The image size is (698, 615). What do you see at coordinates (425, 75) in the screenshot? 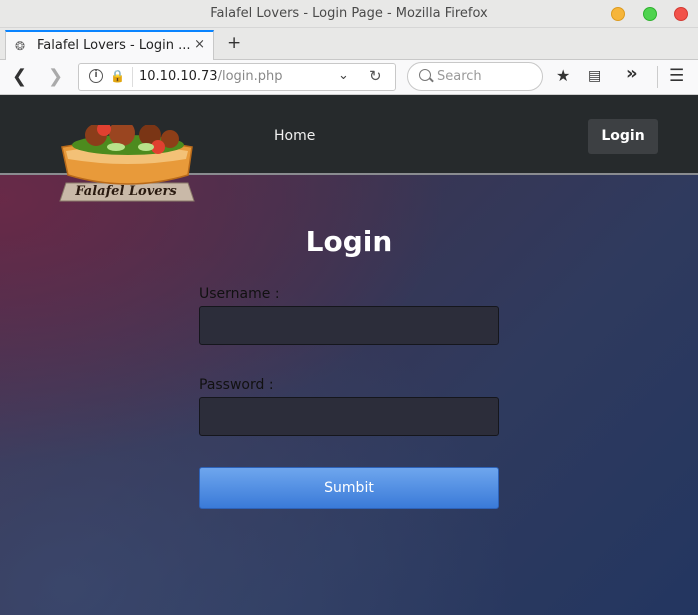
I see `search-icon` at bounding box center [425, 75].